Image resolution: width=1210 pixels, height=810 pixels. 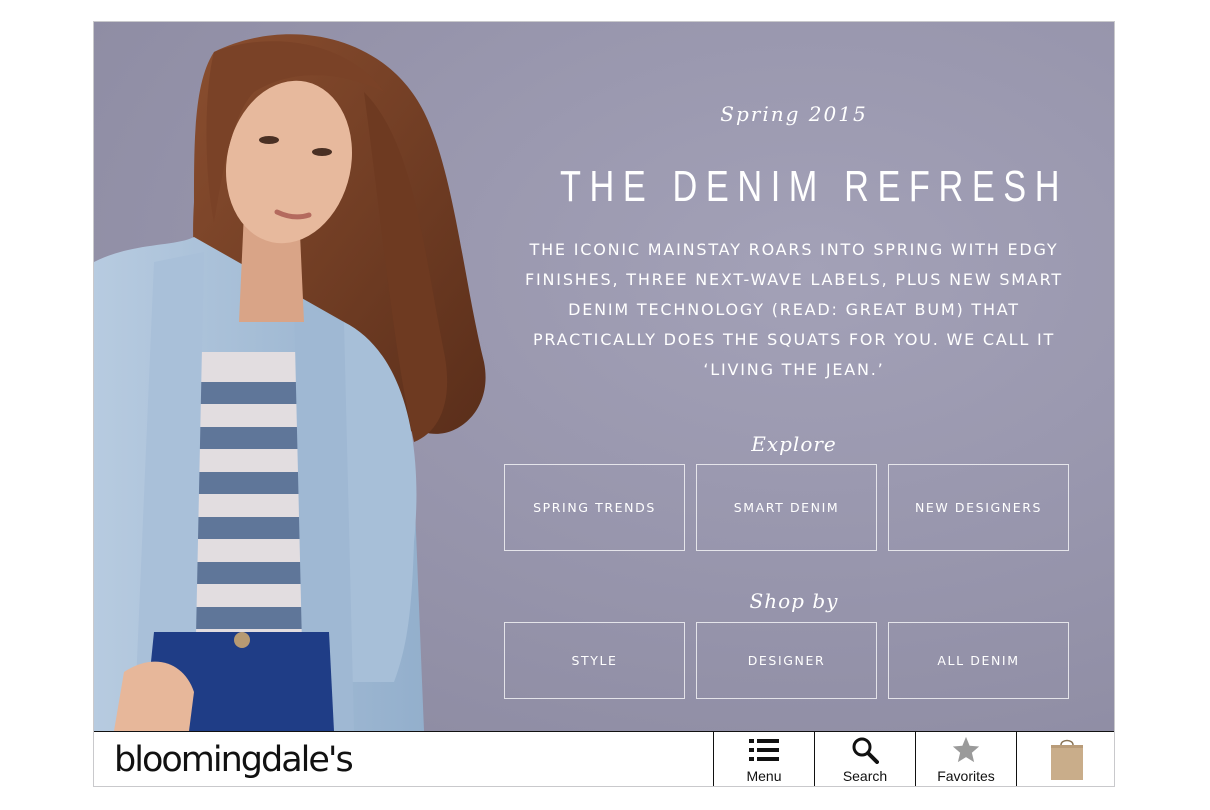 I want to click on new-designers-button: NEW DESIGNERS, so click(x=978, y=507).